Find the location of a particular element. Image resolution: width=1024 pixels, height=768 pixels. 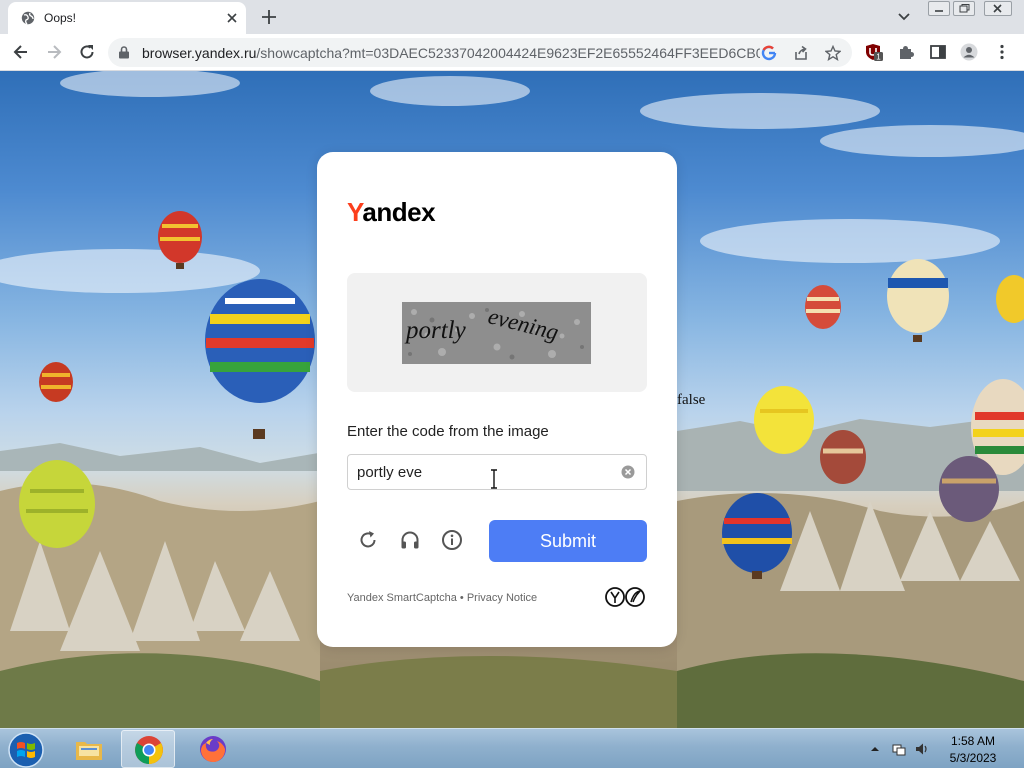

captcha-word-1: portly is located at coordinates (435, 330).